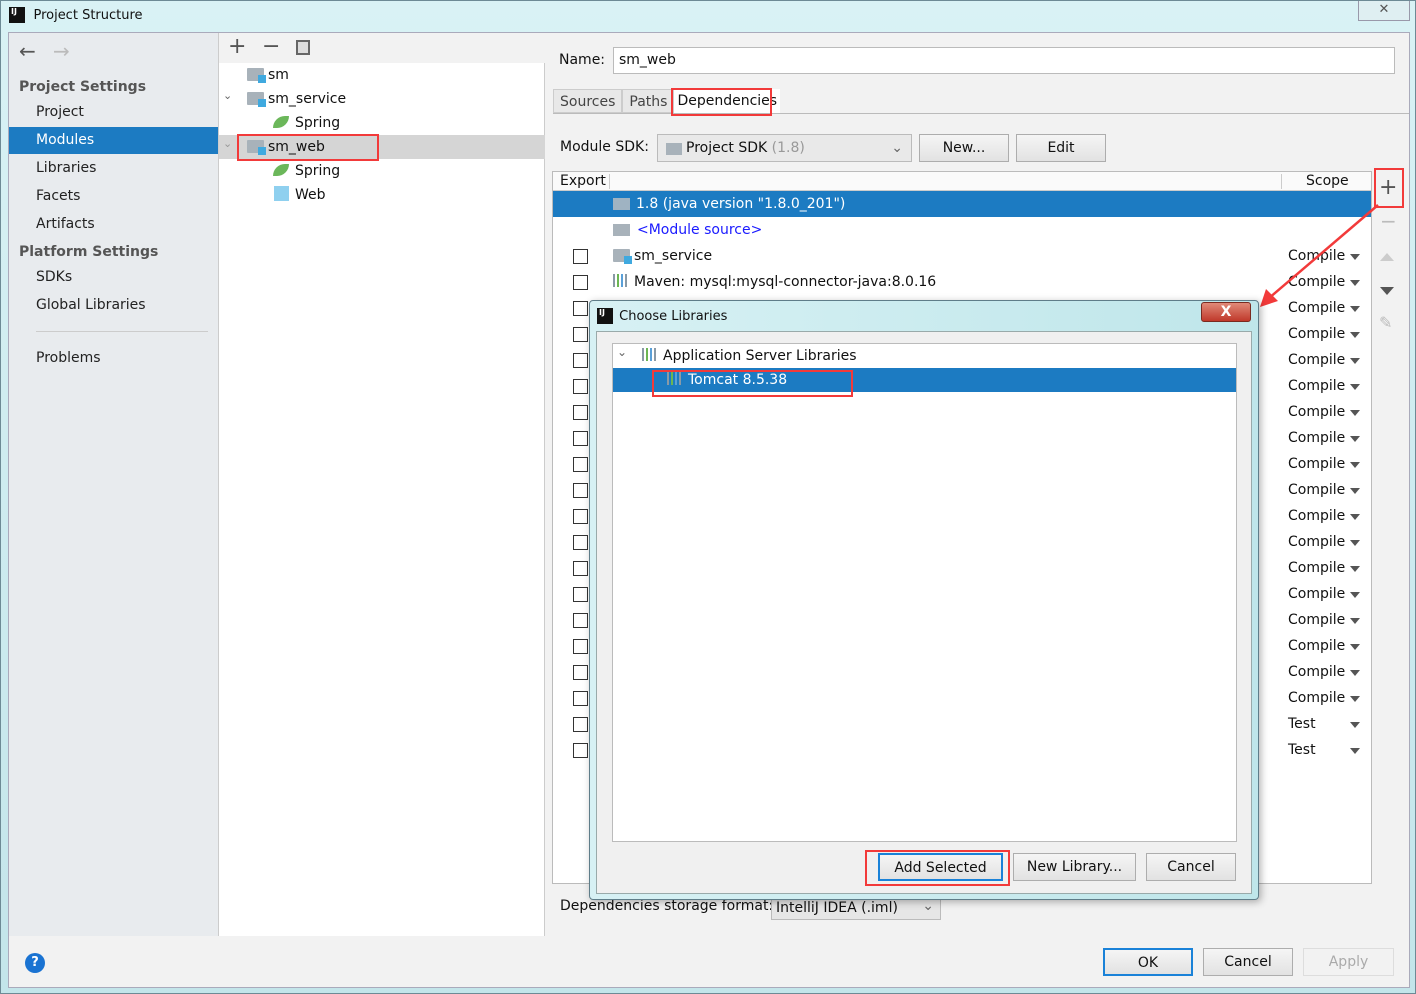 This screenshot has width=1416, height=994. I want to click on dialog-close-button: X, so click(1226, 312).